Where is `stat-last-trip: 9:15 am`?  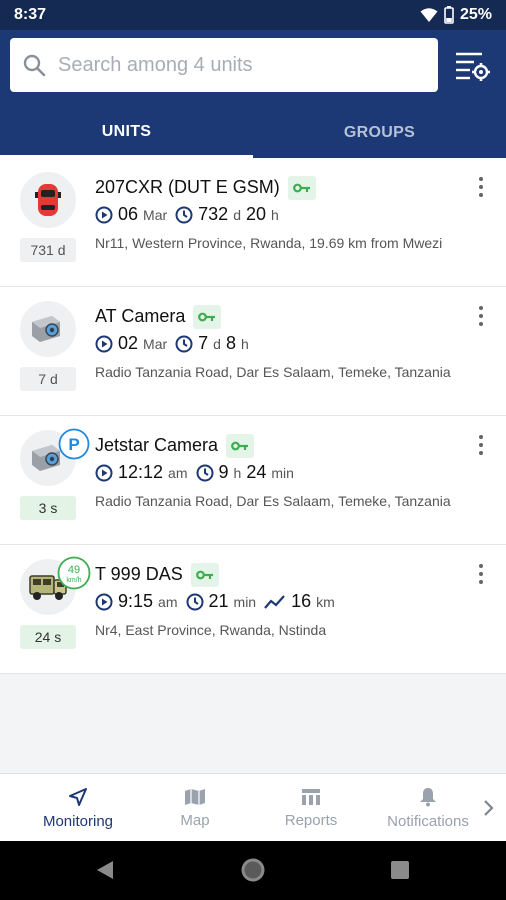
stat-last-trip: 9:15 am is located at coordinates (136, 601).